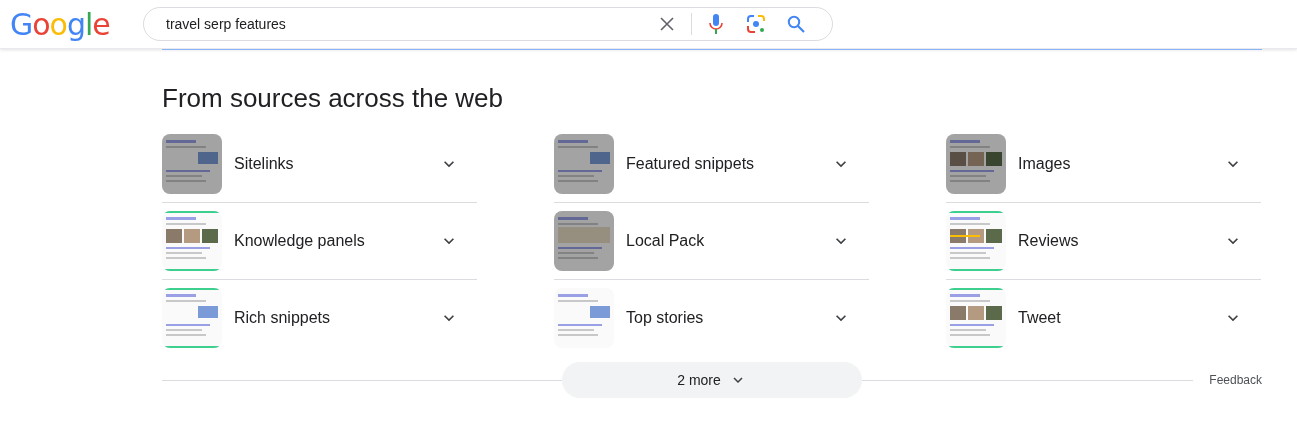 The width and height of the screenshot is (1297, 424). Describe the element at coordinates (1120, 164) in the screenshot. I see `feature-label: Images` at that location.